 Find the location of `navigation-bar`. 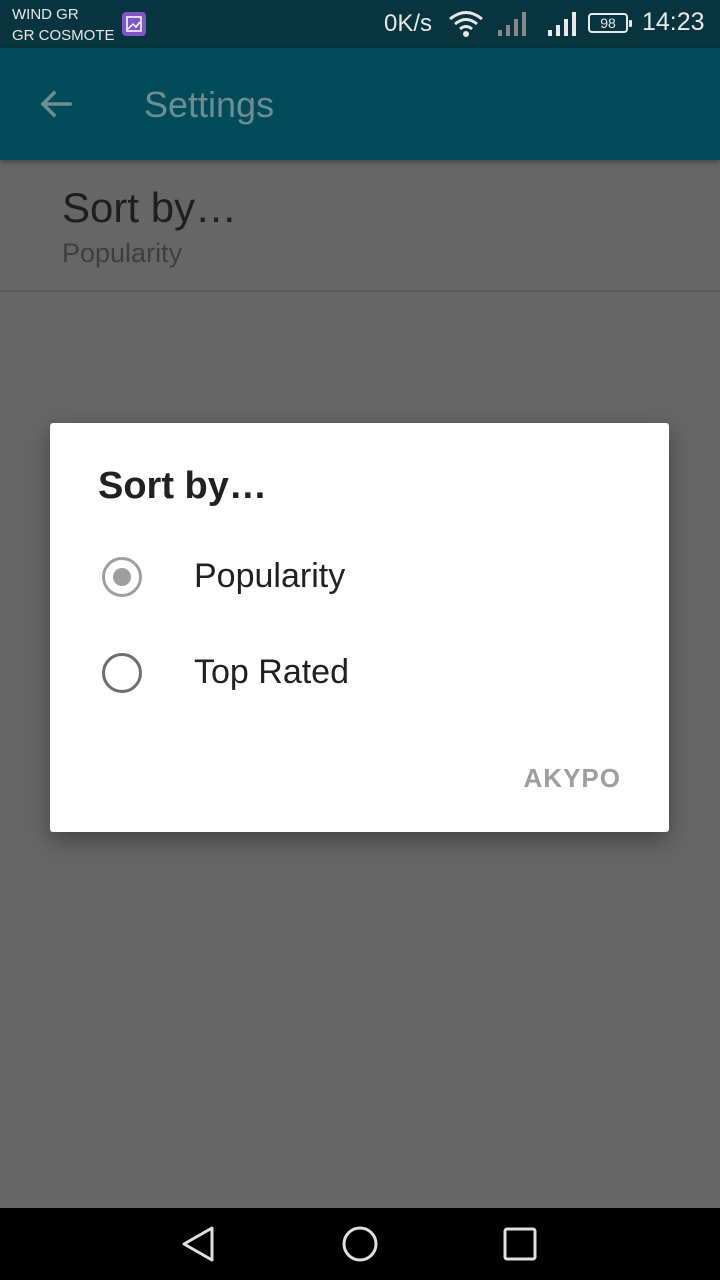

navigation-bar is located at coordinates (360, 1244).